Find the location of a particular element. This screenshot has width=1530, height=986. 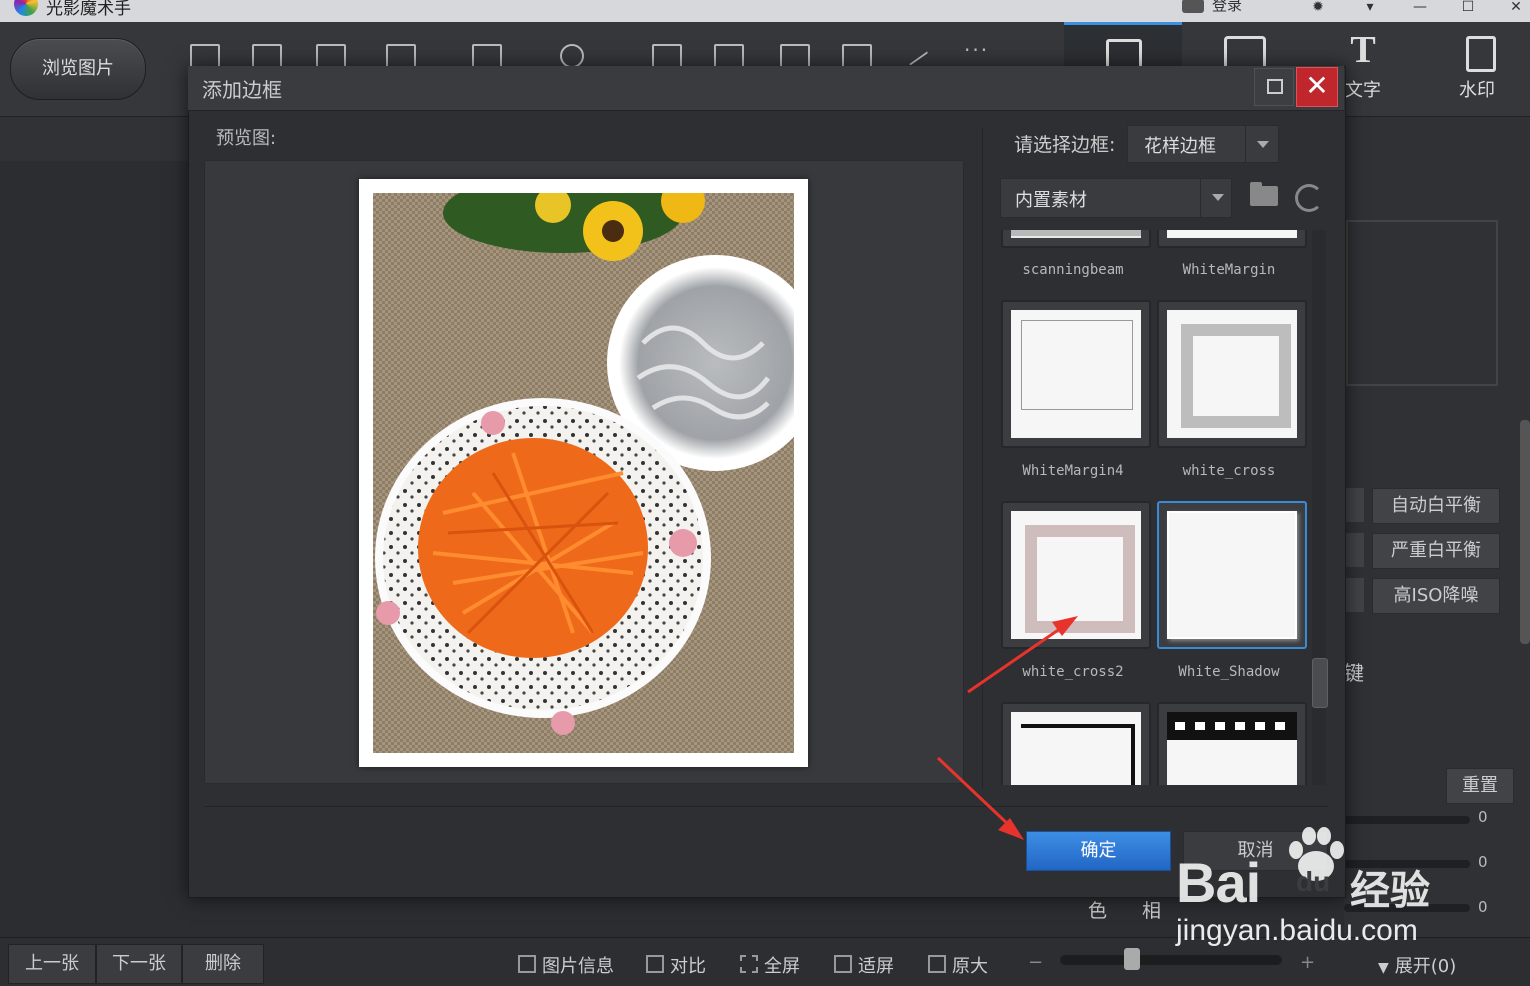

thumbnail-label: WhiteMargin4 is located at coordinates (1073, 471).